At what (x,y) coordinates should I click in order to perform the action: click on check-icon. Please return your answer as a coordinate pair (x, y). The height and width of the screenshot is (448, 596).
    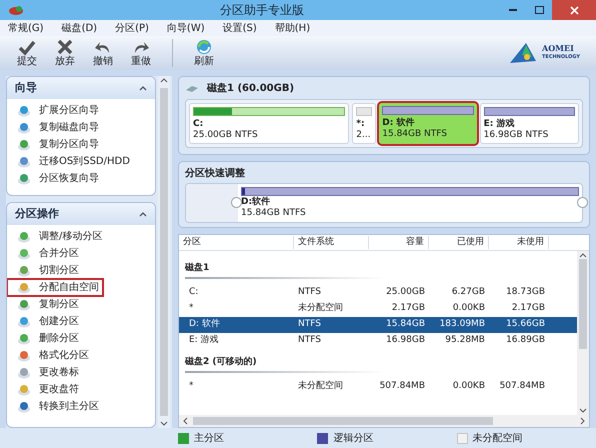
    Looking at the image, I should click on (27, 47).